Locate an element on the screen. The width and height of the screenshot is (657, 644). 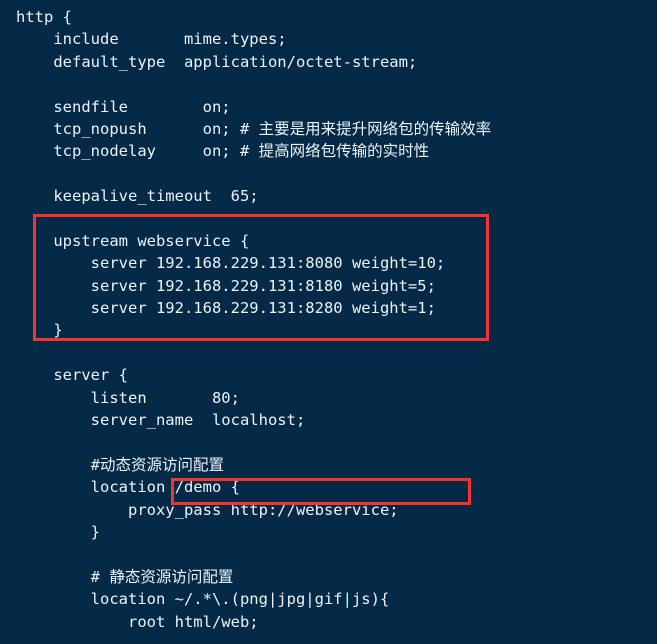
code-line: server 192.168.229.131:8080 weight=10; is located at coordinates (231, 263).